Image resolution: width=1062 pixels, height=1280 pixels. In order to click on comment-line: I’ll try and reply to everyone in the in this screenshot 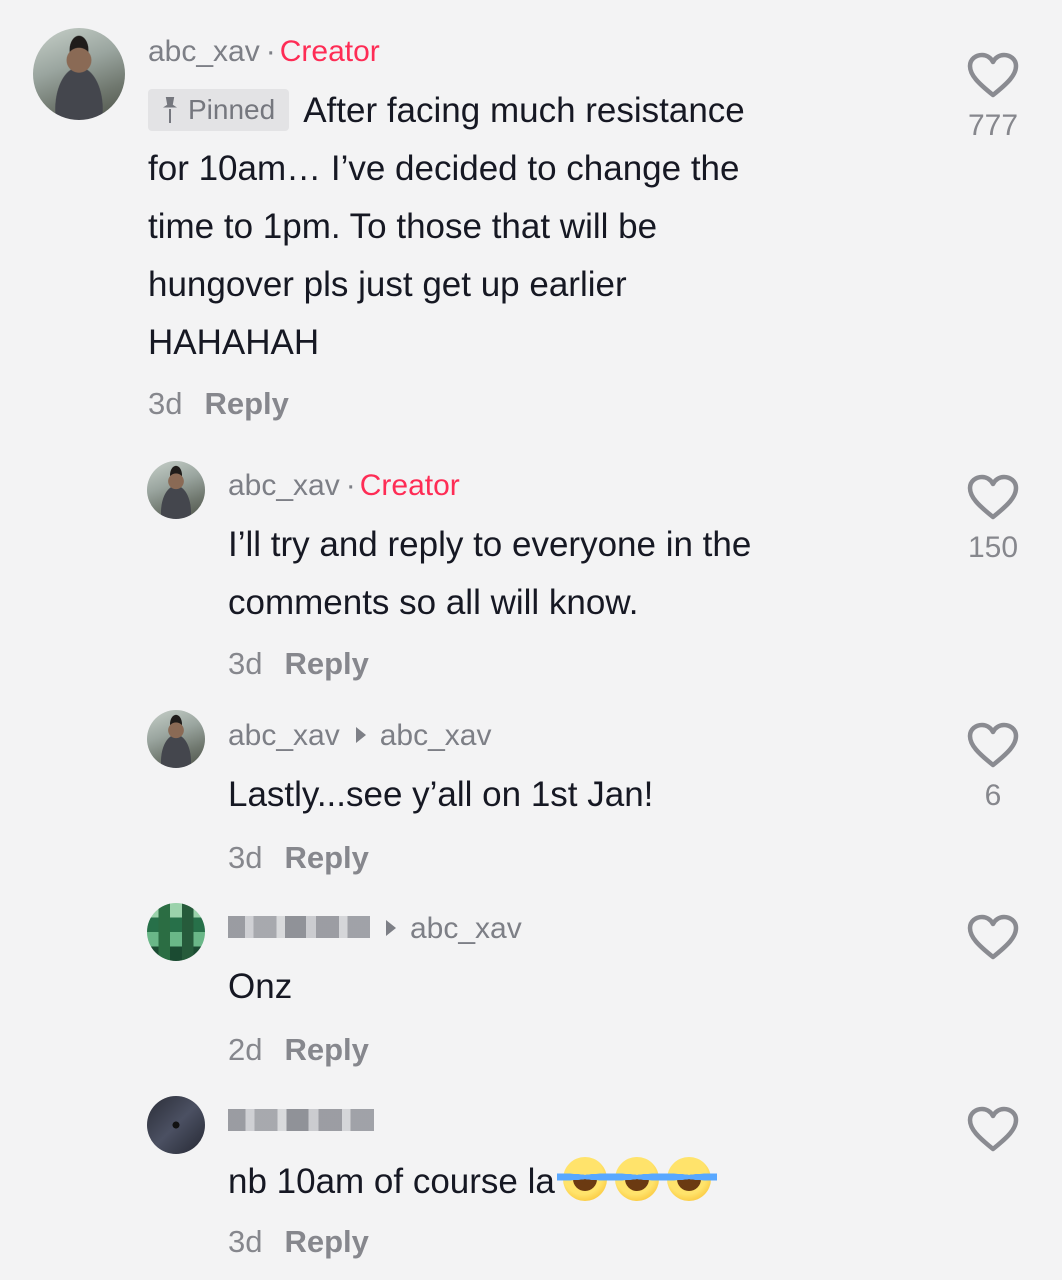, I will do `click(490, 544)`.